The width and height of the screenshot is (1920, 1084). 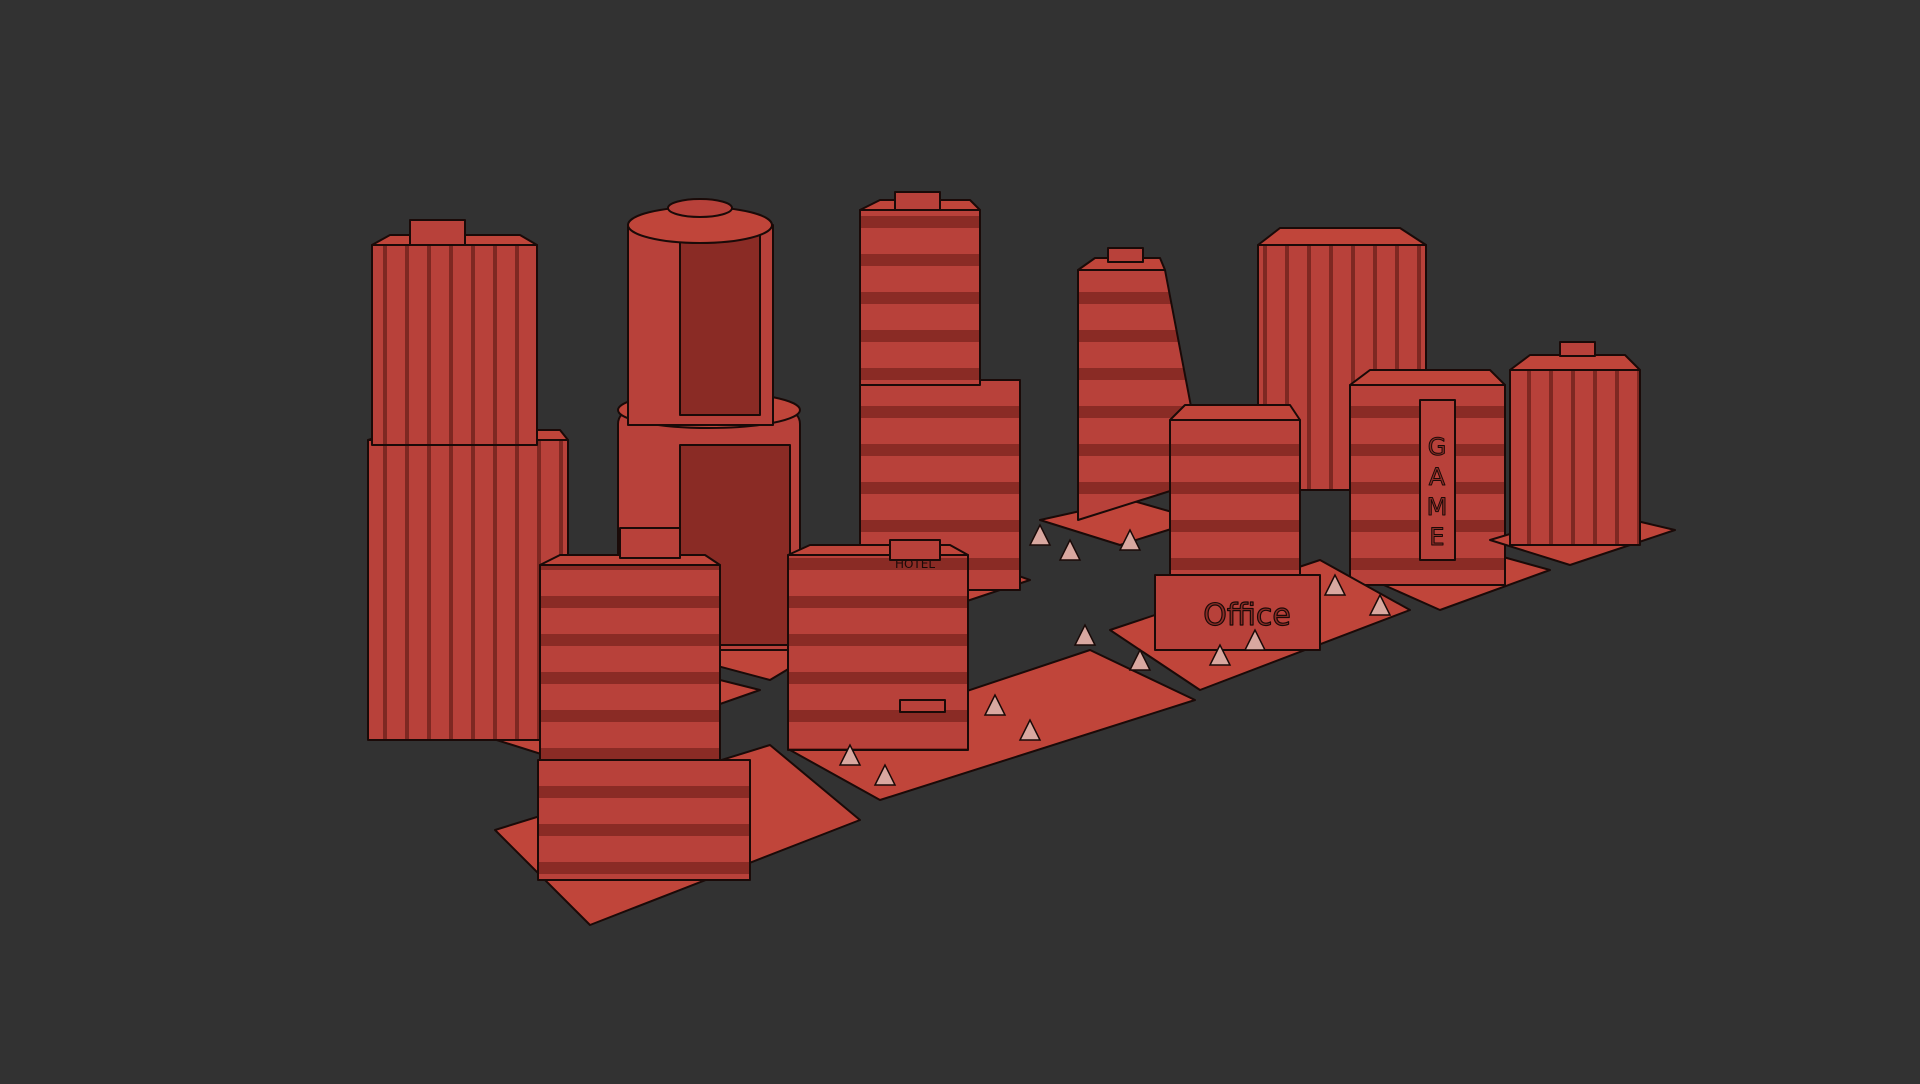 I want to click on game-sign-letter: A, so click(x=1437, y=477).